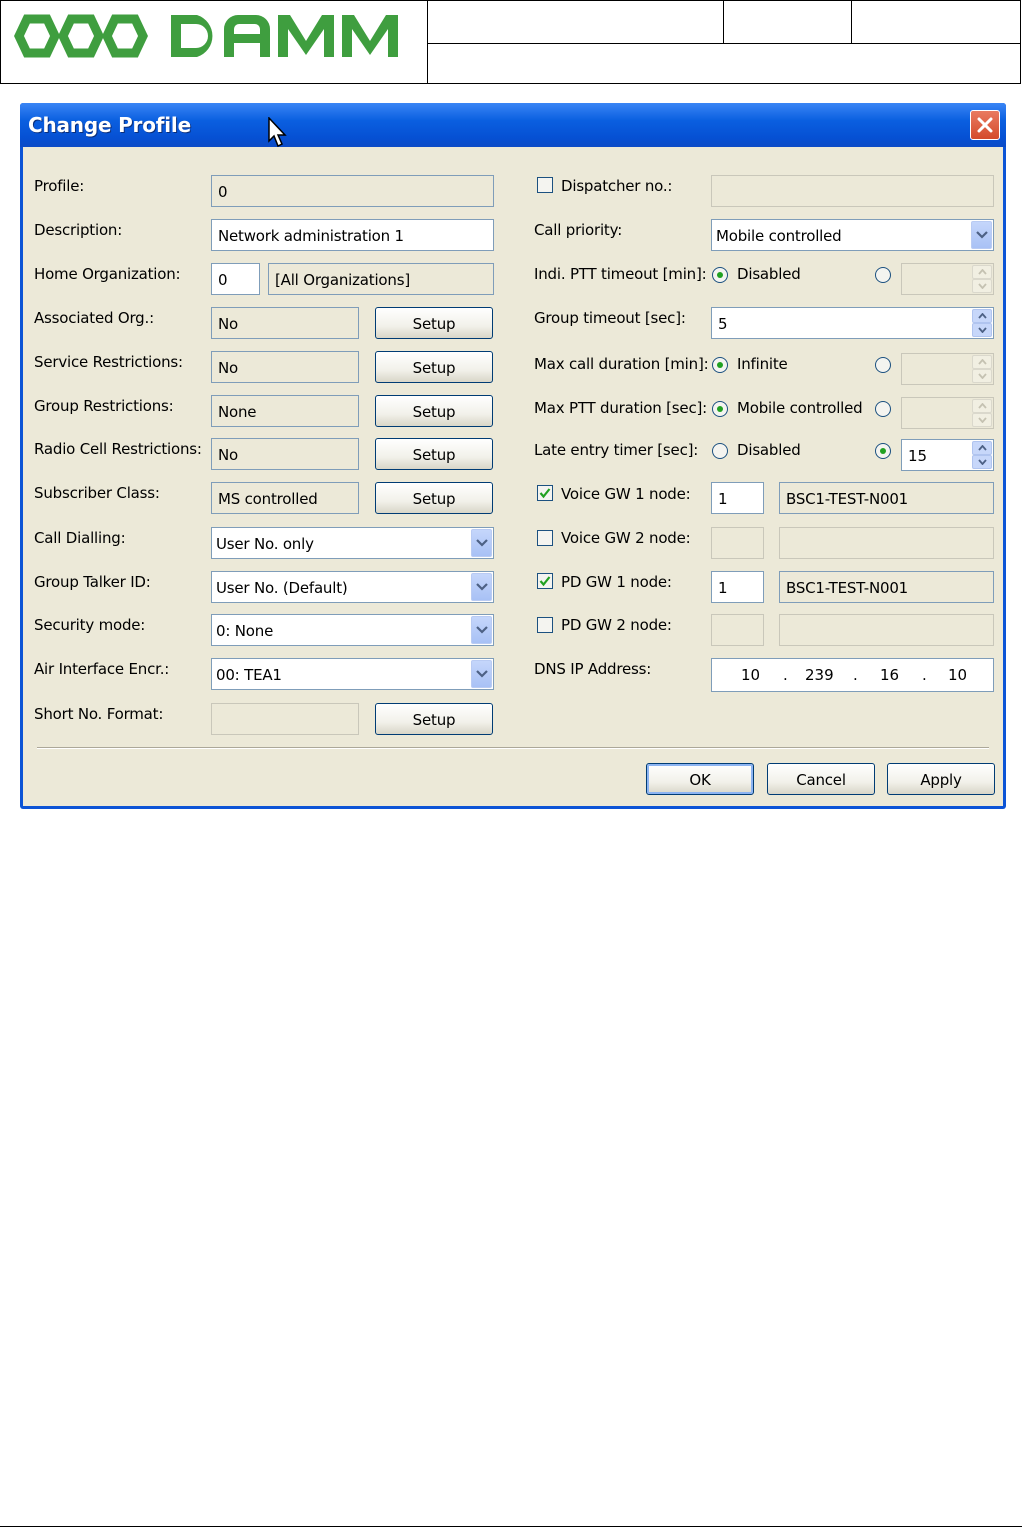 This screenshot has width=1022, height=1530. I want to click on voice-gw1-number-input: 1, so click(737, 498).